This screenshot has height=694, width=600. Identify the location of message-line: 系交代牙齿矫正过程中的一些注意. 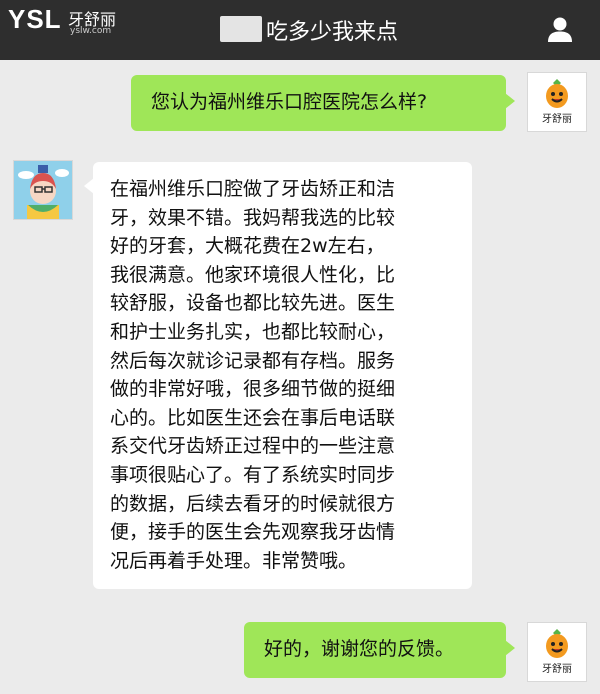
(253, 446).